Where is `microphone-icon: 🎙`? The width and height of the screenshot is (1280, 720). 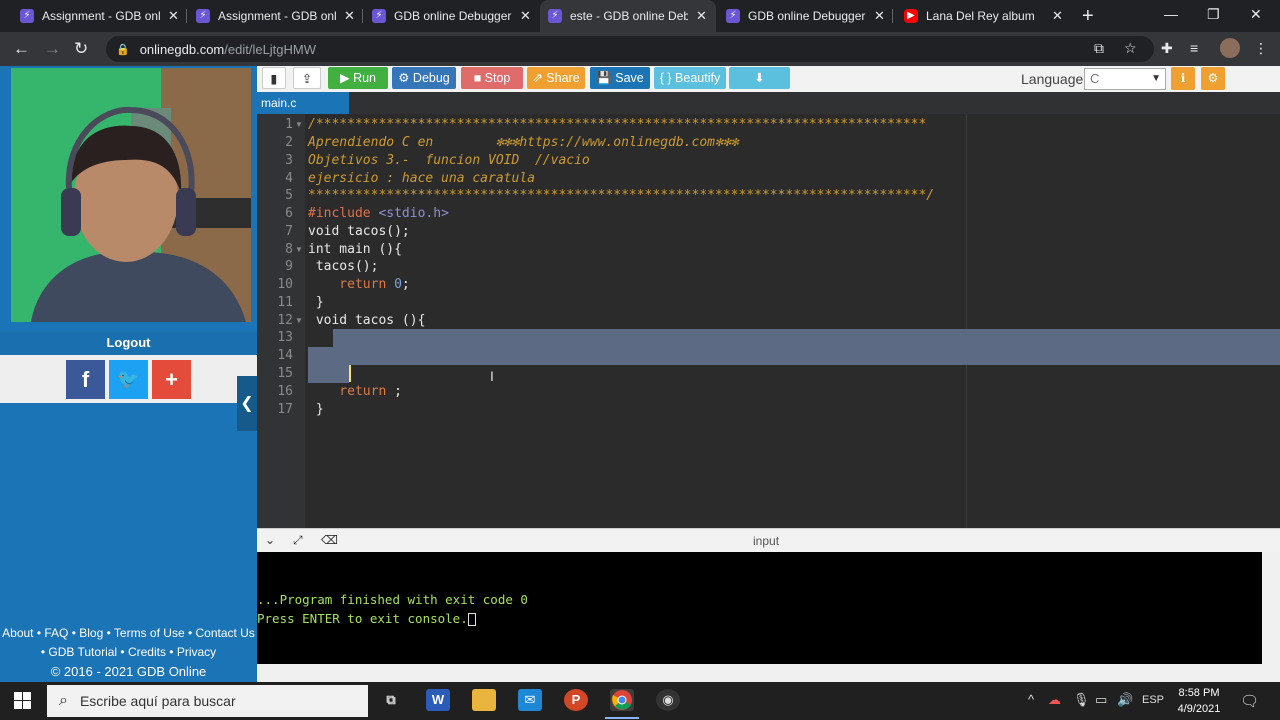
microphone-icon: 🎙 is located at coordinates (1081, 700).